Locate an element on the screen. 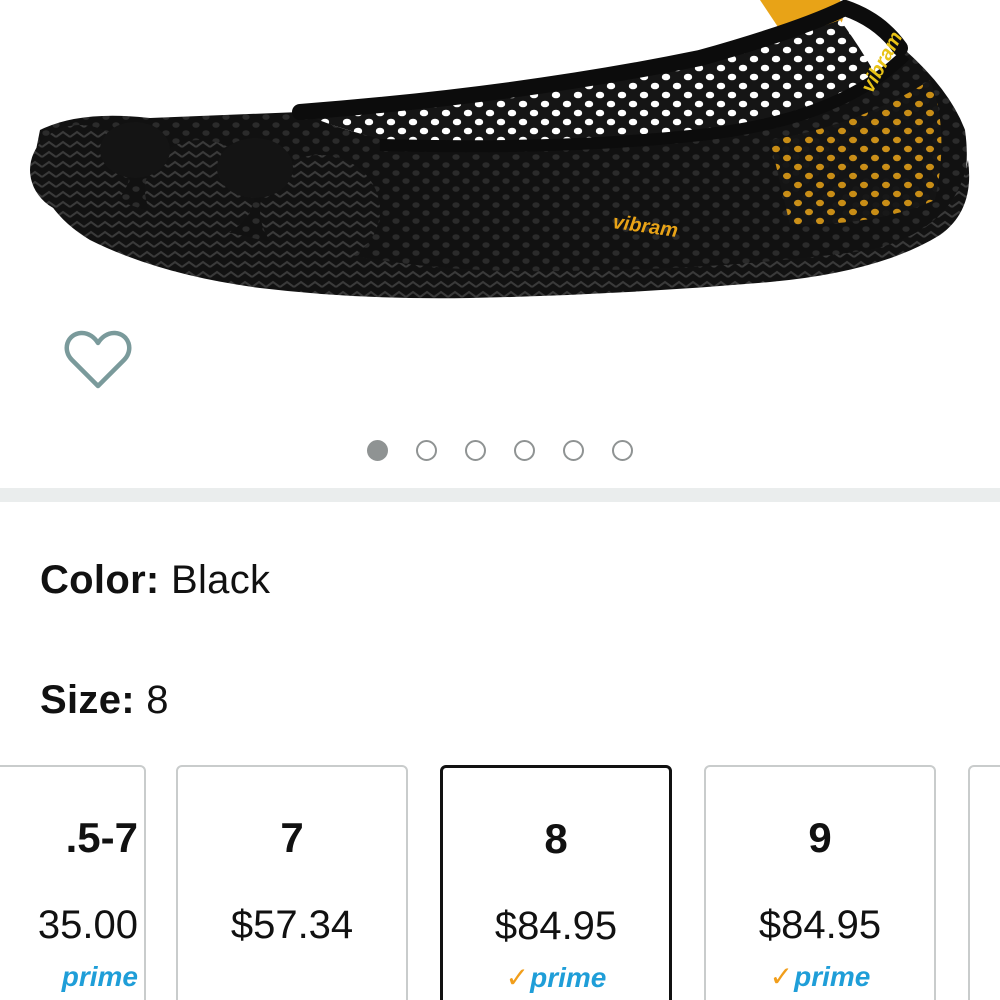 The image size is (1000, 1000). color-value: Black is located at coordinates (220, 580).